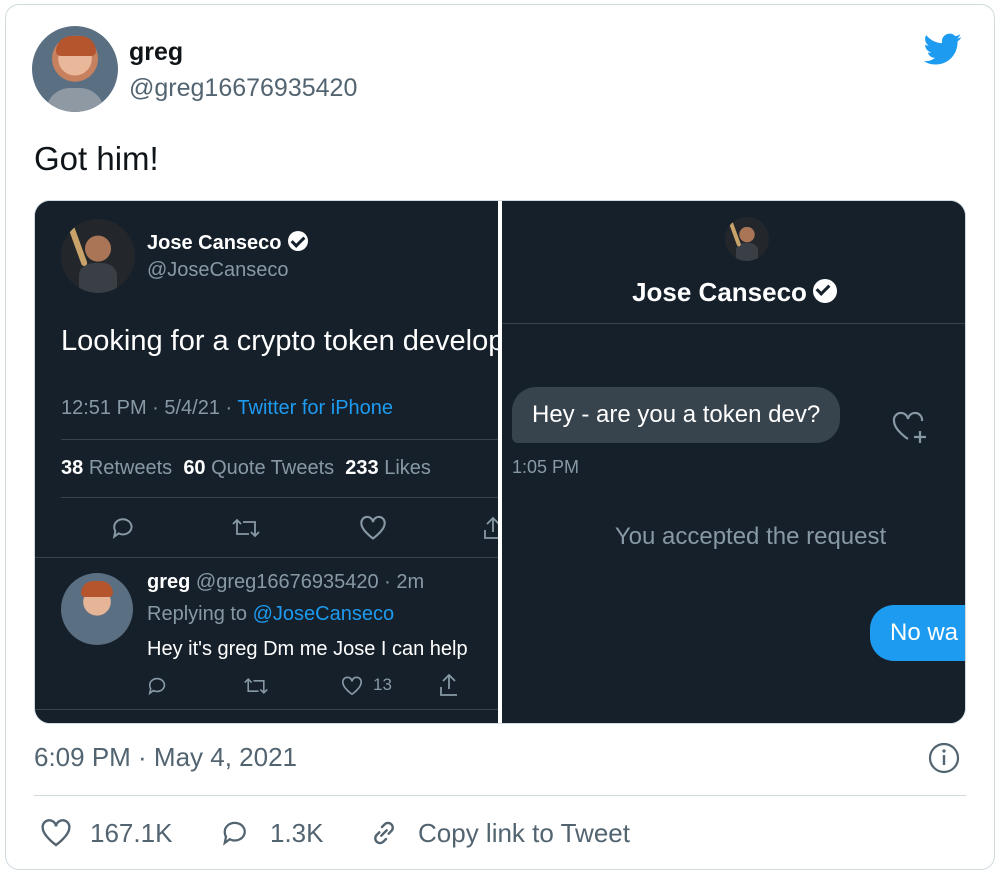 The width and height of the screenshot is (1000, 874). What do you see at coordinates (256, 686) in the screenshot?
I see `reply-retweet-icon` at bounding box center [256, 686].